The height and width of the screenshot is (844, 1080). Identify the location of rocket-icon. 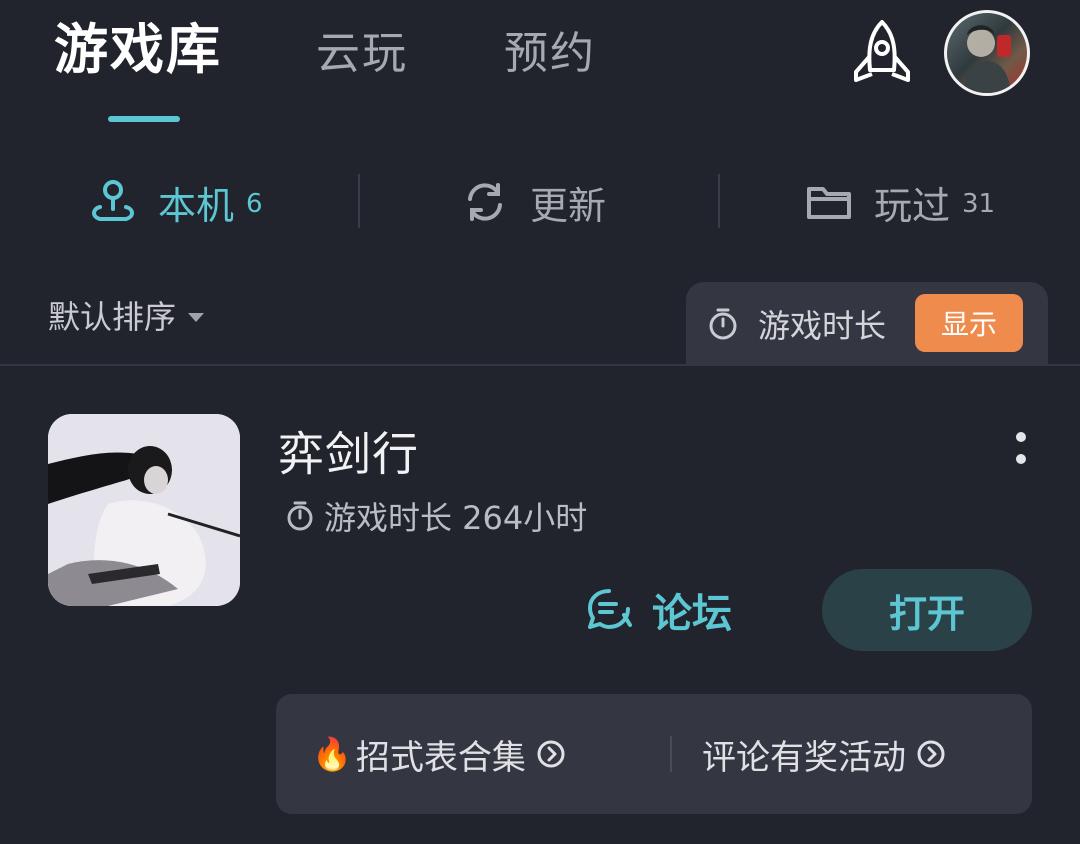
(882, 54).